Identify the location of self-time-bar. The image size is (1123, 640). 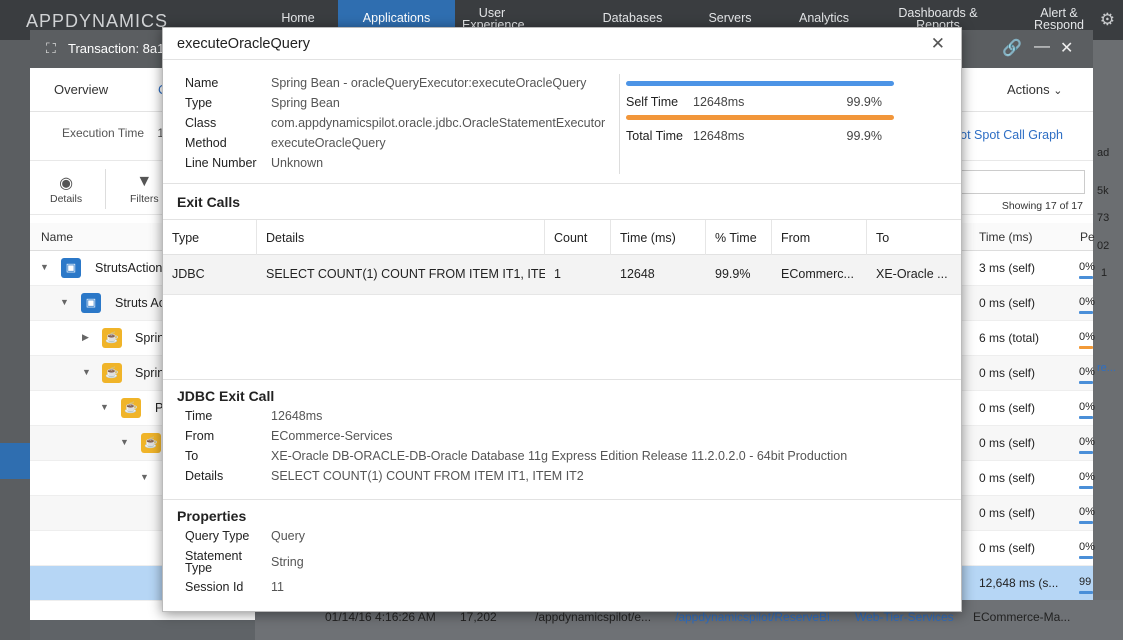
(760, 83).